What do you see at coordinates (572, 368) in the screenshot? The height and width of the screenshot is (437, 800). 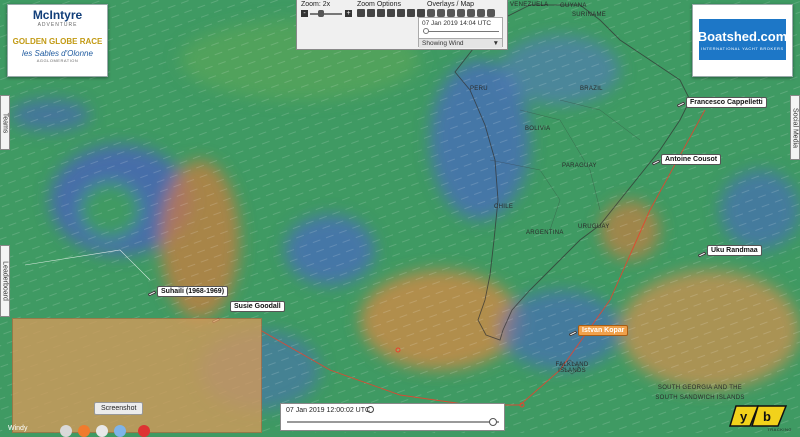 I see `map-label-falklands: FALKLAND ISLANDS` at bounding box center [572, 368].